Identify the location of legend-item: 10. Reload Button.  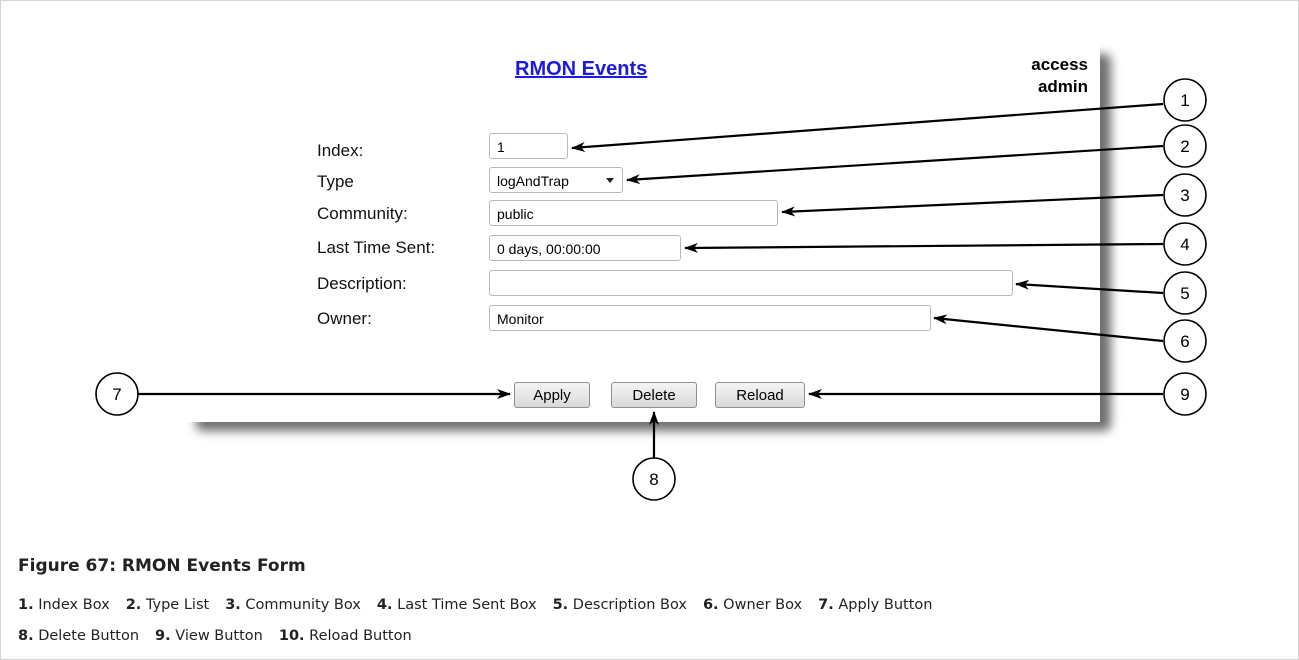
(345, 636).